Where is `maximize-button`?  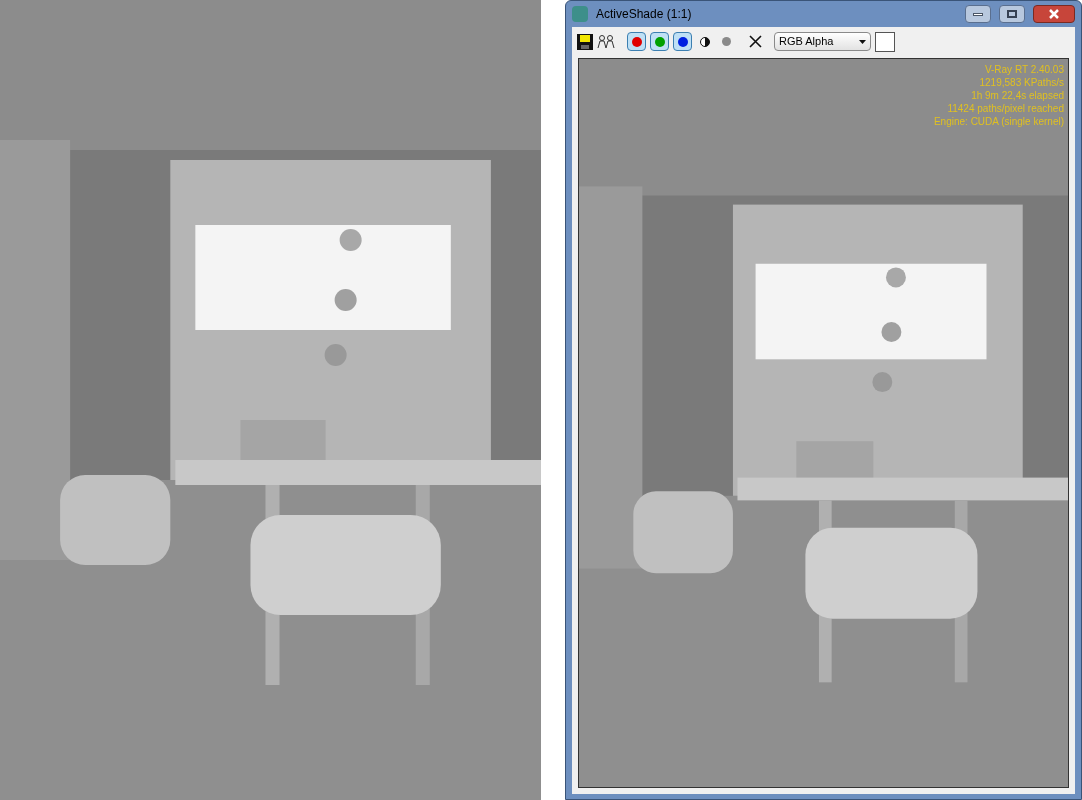 maximize-button is located at coordinates (1012, 14).